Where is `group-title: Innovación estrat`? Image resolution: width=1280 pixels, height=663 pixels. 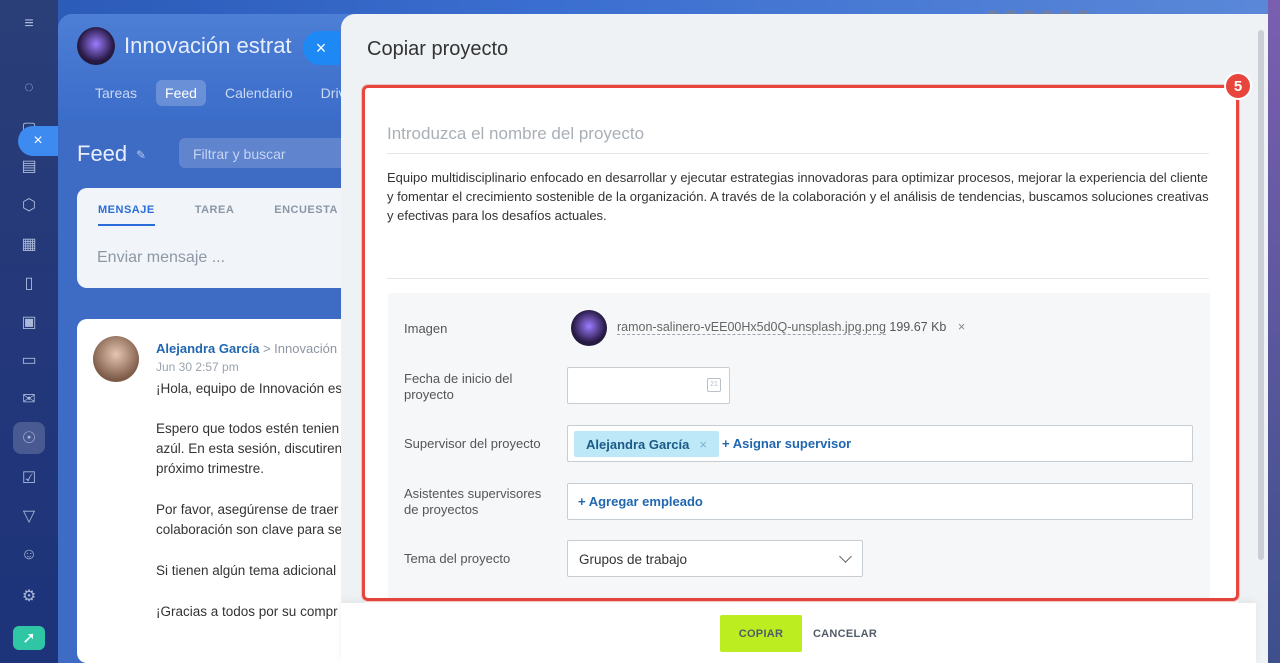 group-title: Innovación estrat is located at coordinates (208, 45).